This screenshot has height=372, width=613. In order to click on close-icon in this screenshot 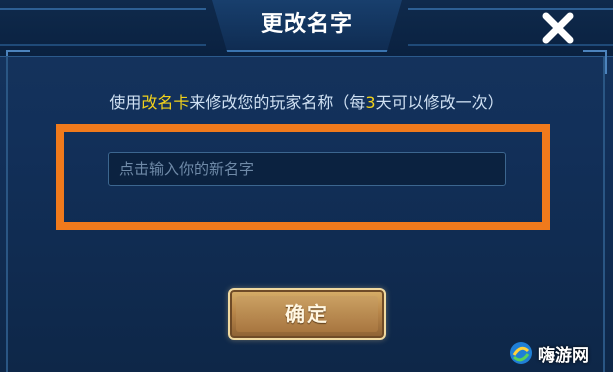, I will do `click(558, 28)`.